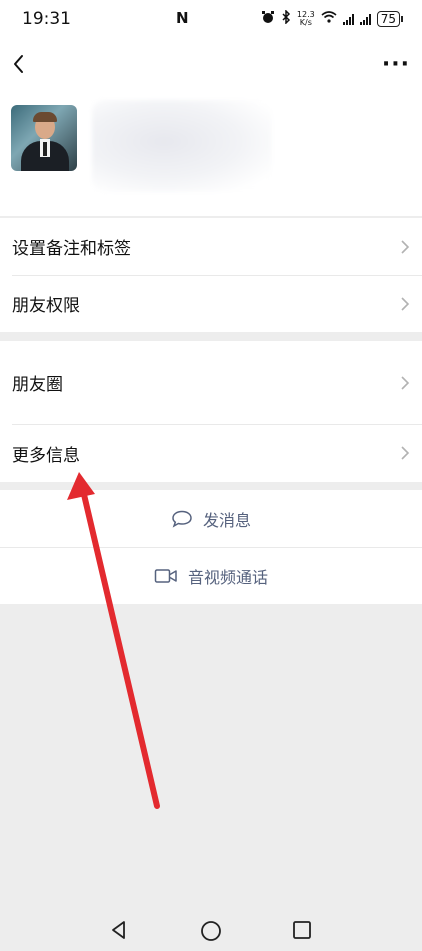 The width and height of the screenshot is (422, 951). I want to click on chevron-left-icon, so click(18, 64).